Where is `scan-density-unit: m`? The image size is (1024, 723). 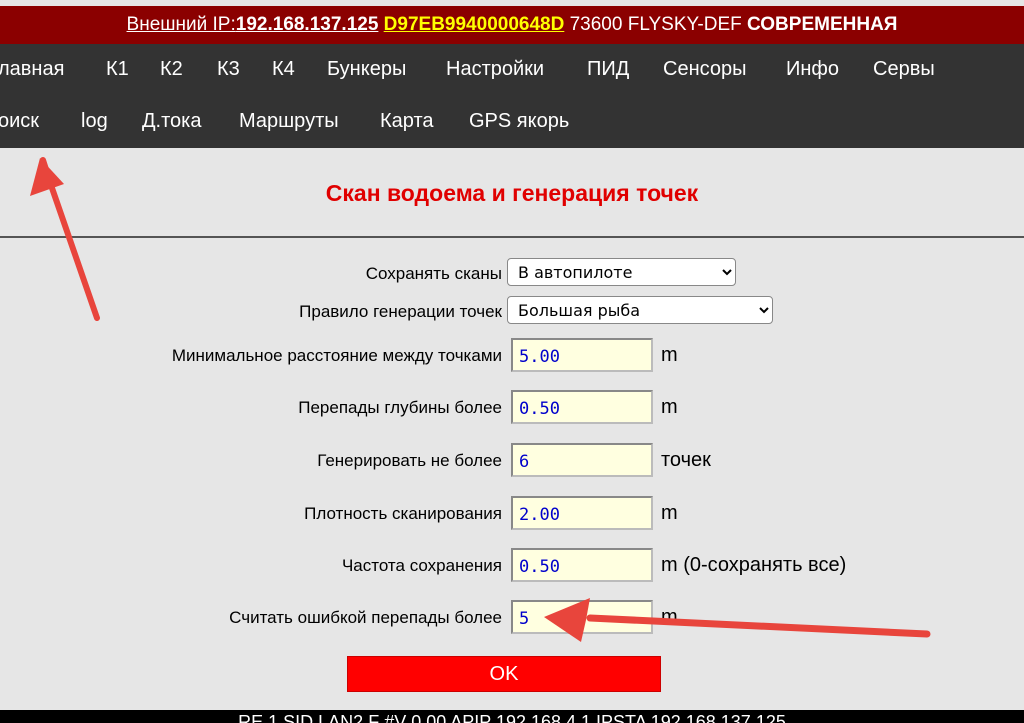 scan-density-unit: m is located at coordinates (669, 513).